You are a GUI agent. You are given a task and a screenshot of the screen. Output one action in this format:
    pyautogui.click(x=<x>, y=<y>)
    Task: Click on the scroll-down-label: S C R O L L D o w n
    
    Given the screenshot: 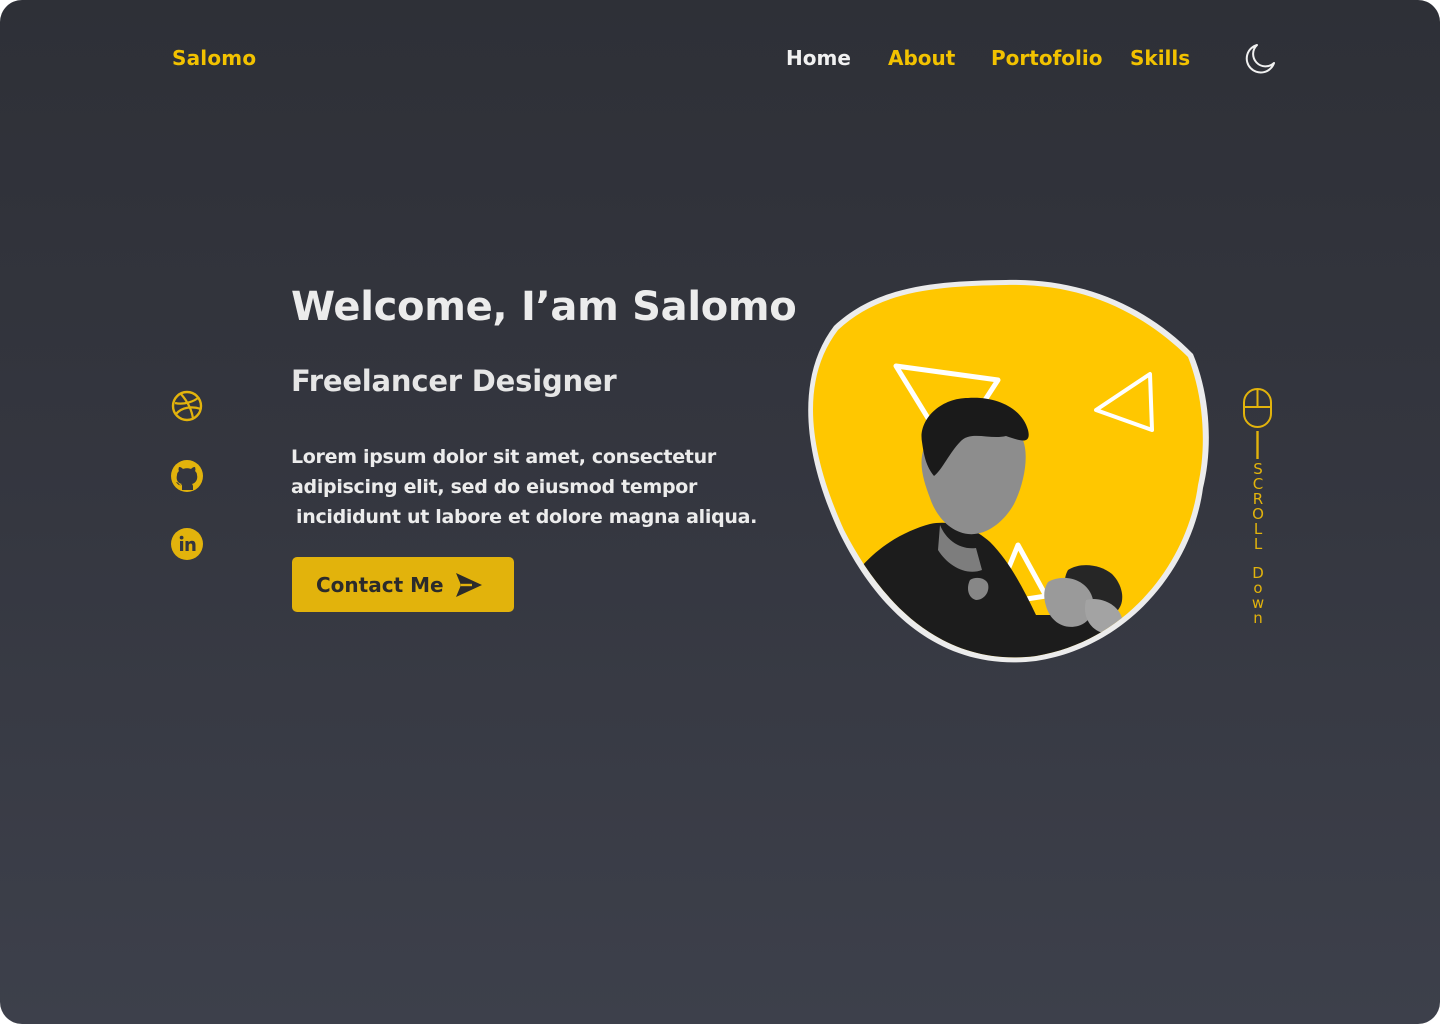 What is the action you would take?
    pyautogui.click(x=1258, y=544)
    